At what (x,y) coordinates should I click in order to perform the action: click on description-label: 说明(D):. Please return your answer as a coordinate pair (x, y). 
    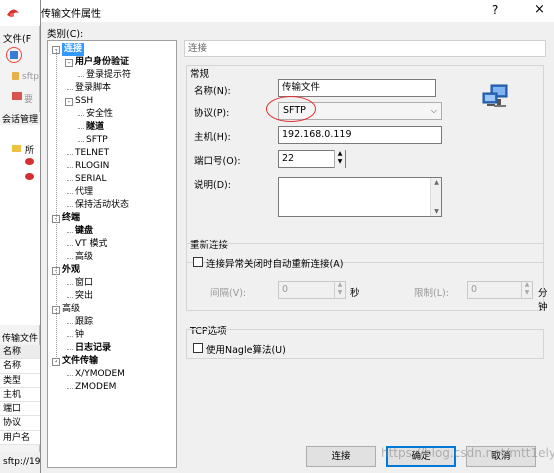
    Looking at the image, I should click on (212, 185).